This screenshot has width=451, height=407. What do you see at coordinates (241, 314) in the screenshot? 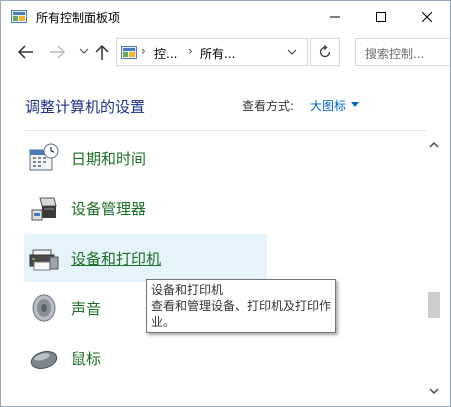
I see `tooltip-description: 查看和管理设备、打印机及打印作业。` at bounding box center [241, 314].